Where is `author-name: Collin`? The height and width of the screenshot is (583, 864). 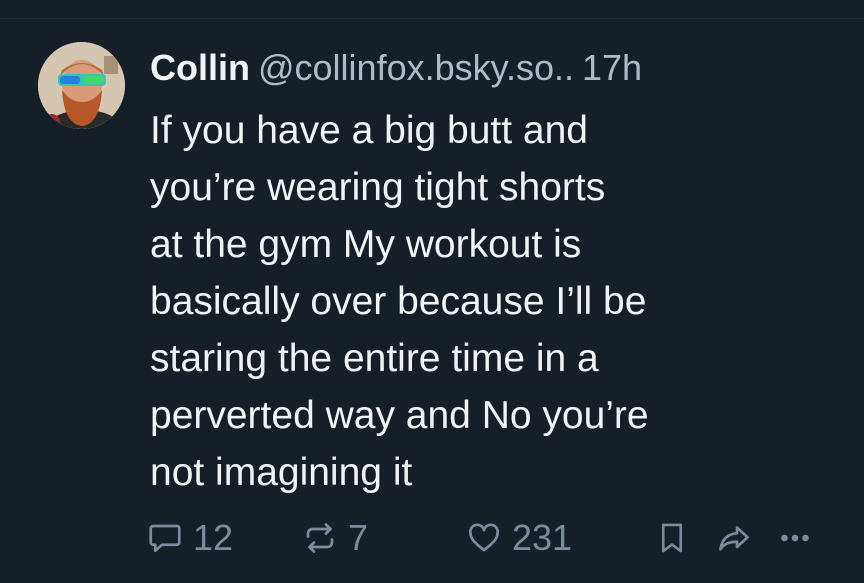 author-name: Collin is located at coordinates (200, 67).